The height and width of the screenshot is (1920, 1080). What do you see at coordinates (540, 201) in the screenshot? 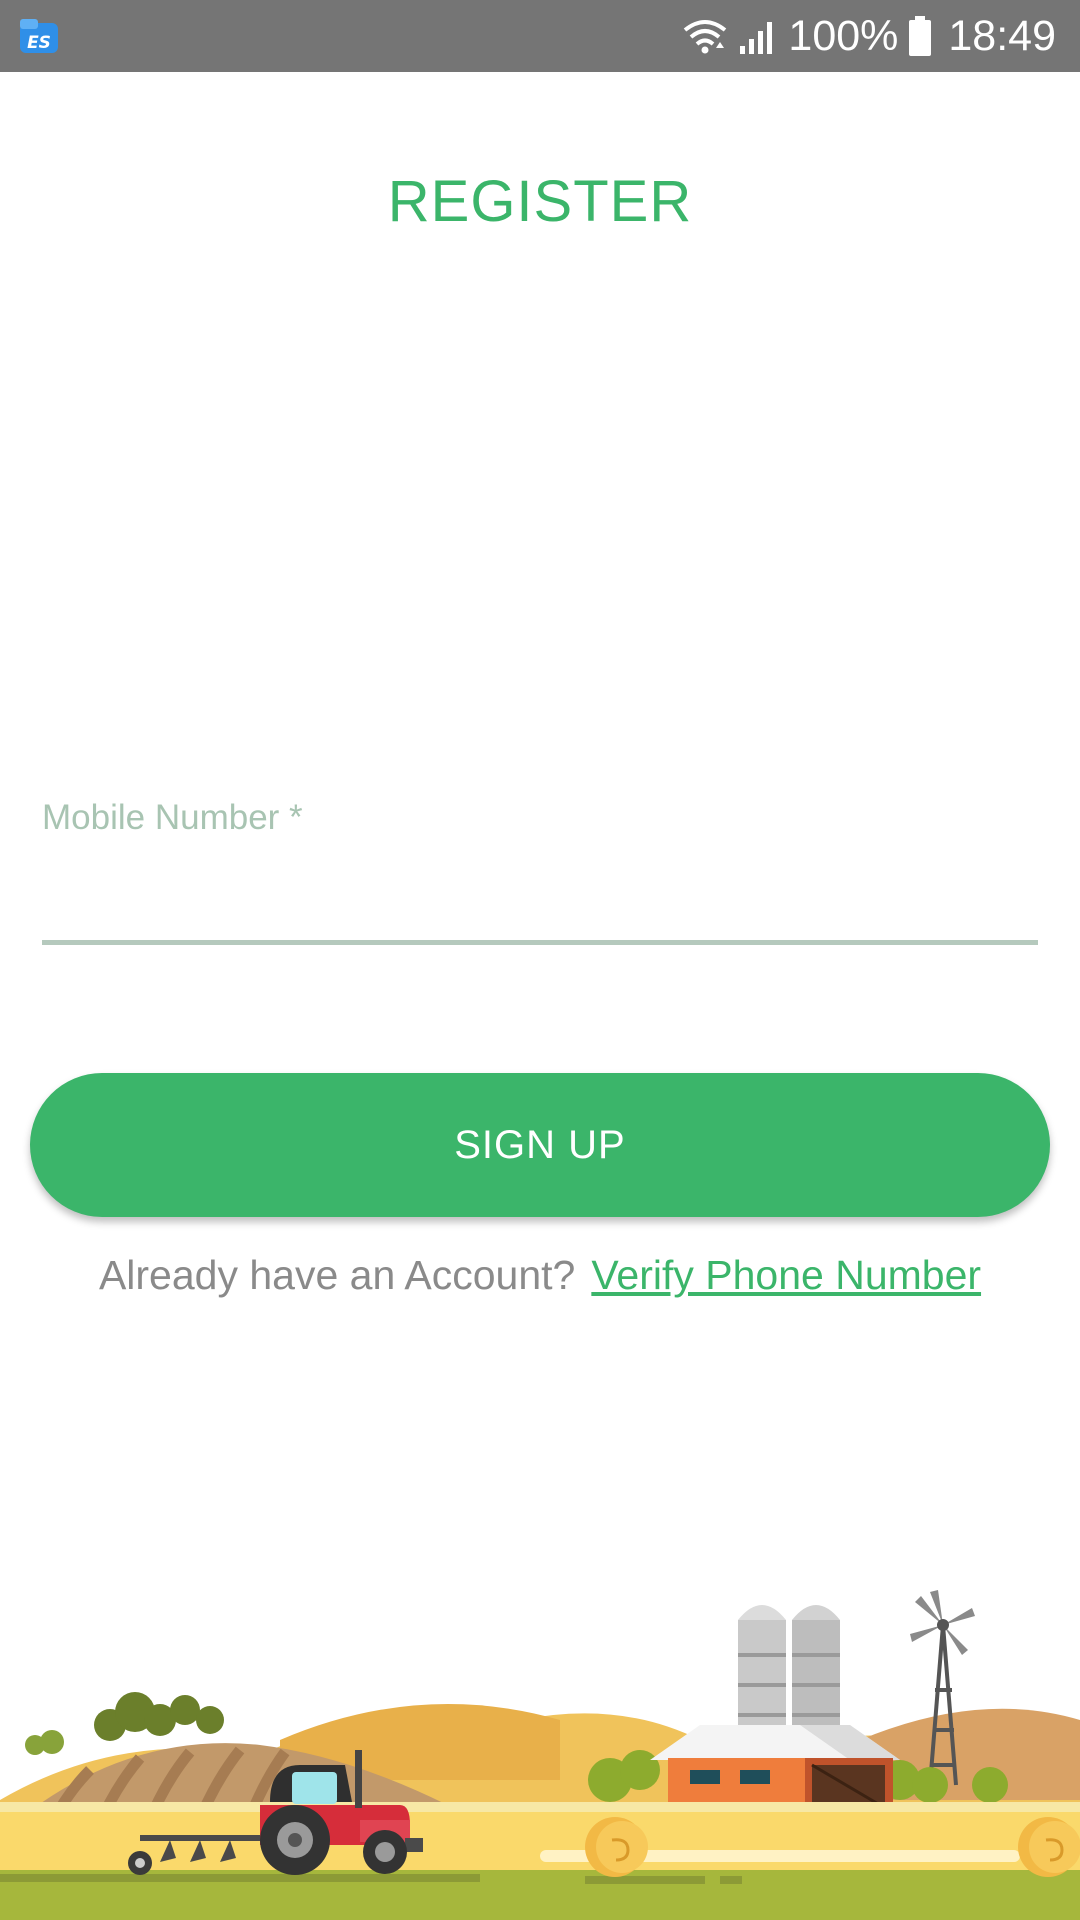
I see `page-title: REGISTER` at bounding box center [540, 201].